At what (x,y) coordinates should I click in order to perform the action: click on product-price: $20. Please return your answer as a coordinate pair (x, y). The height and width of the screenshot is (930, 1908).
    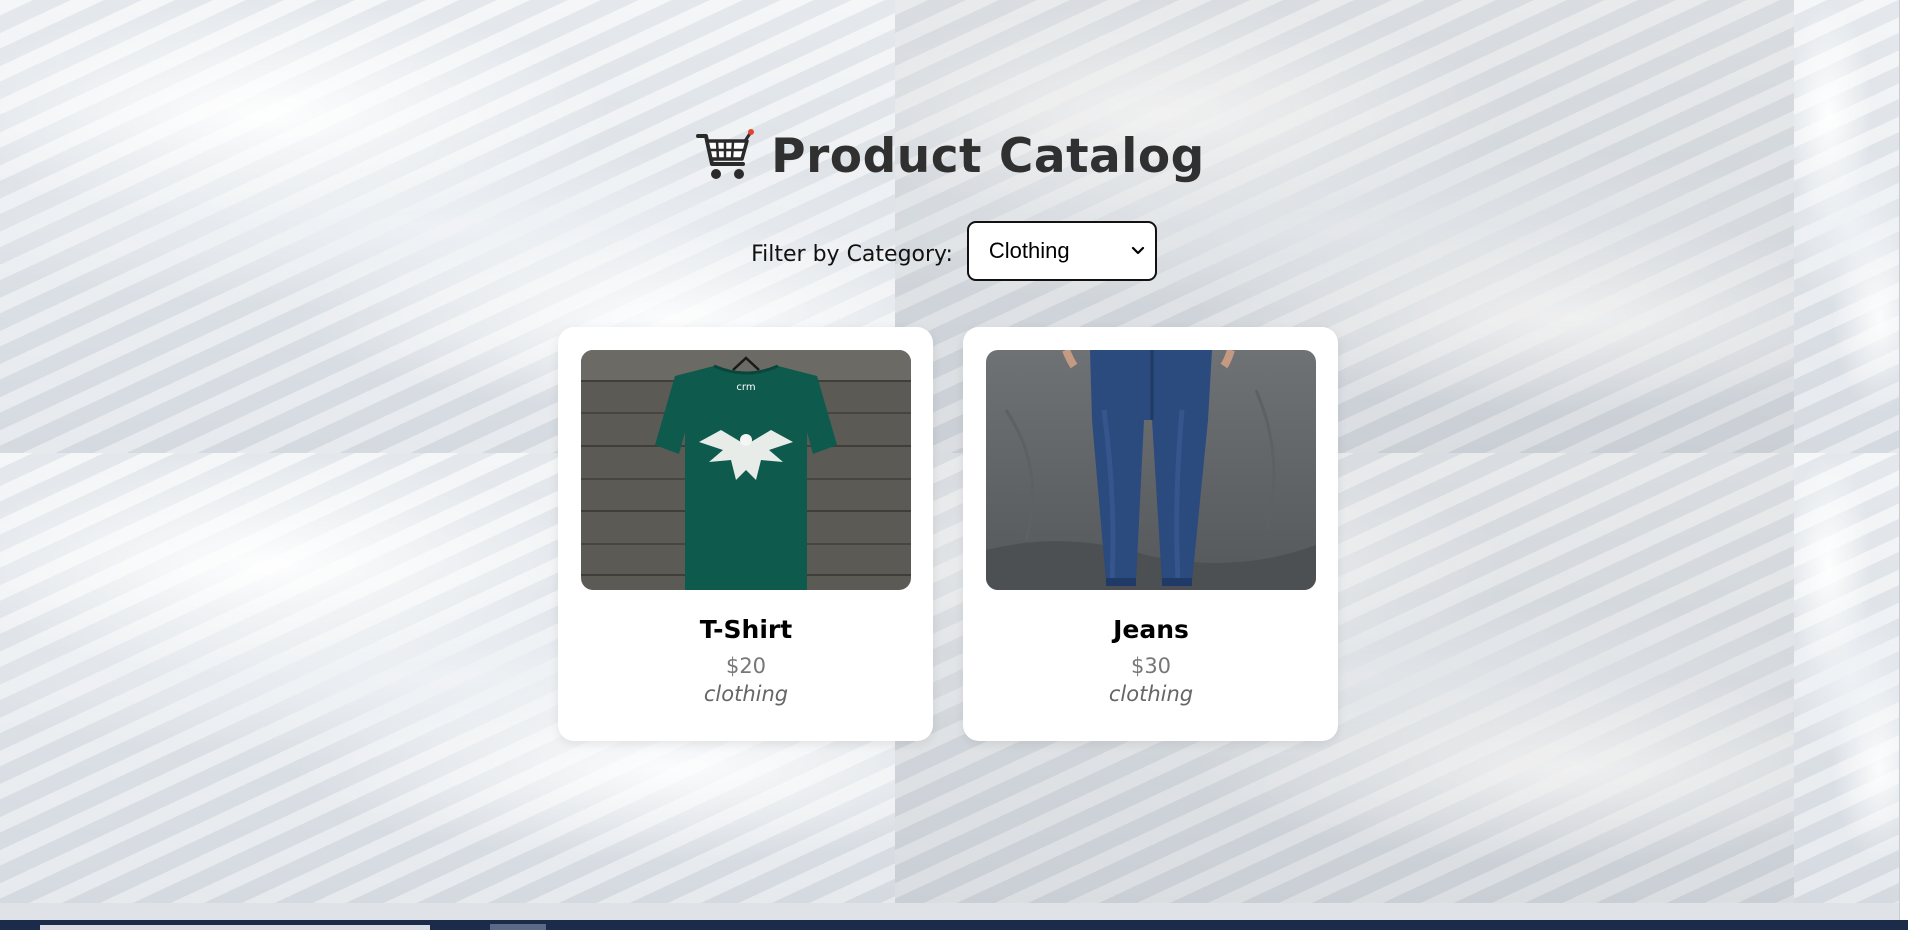
    Looking at the image, I should click on (746, 666).